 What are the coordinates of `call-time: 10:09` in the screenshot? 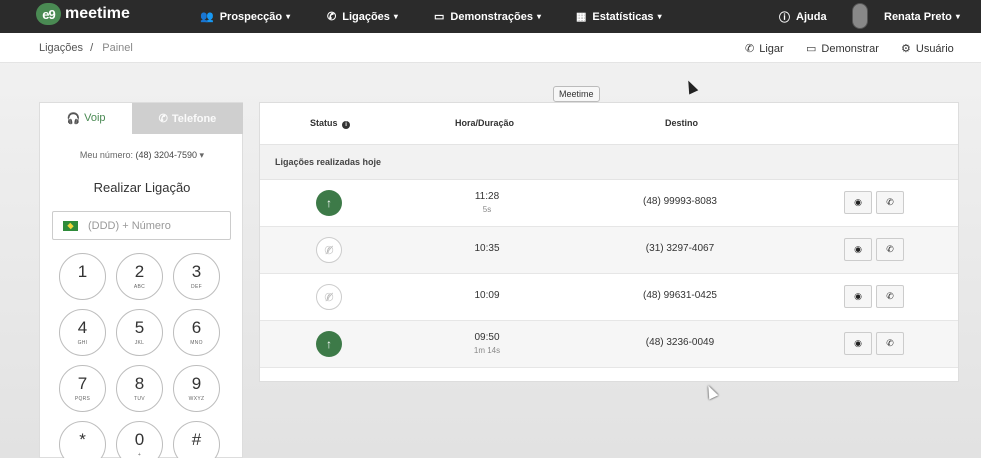 It's located at (487, 295).